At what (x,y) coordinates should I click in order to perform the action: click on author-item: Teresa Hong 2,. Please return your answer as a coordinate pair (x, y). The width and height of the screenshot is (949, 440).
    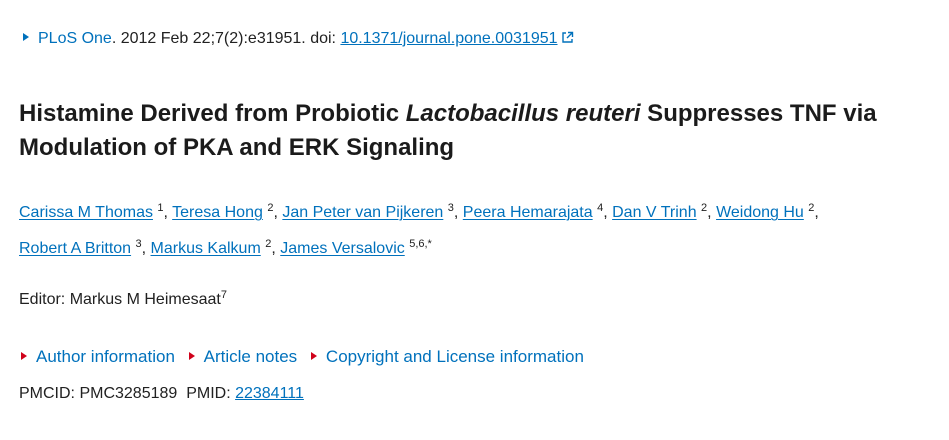
    Looking at the image, I should click on (227, 212).